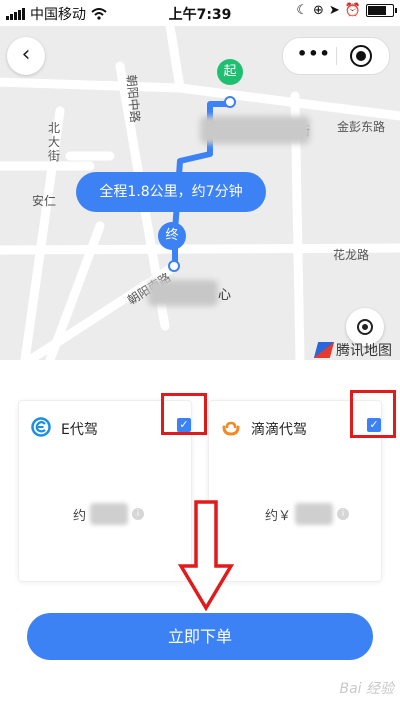 The image size is (400, 710). I want to click on map-provider-label: 腾讯地图, so click(364, 351).